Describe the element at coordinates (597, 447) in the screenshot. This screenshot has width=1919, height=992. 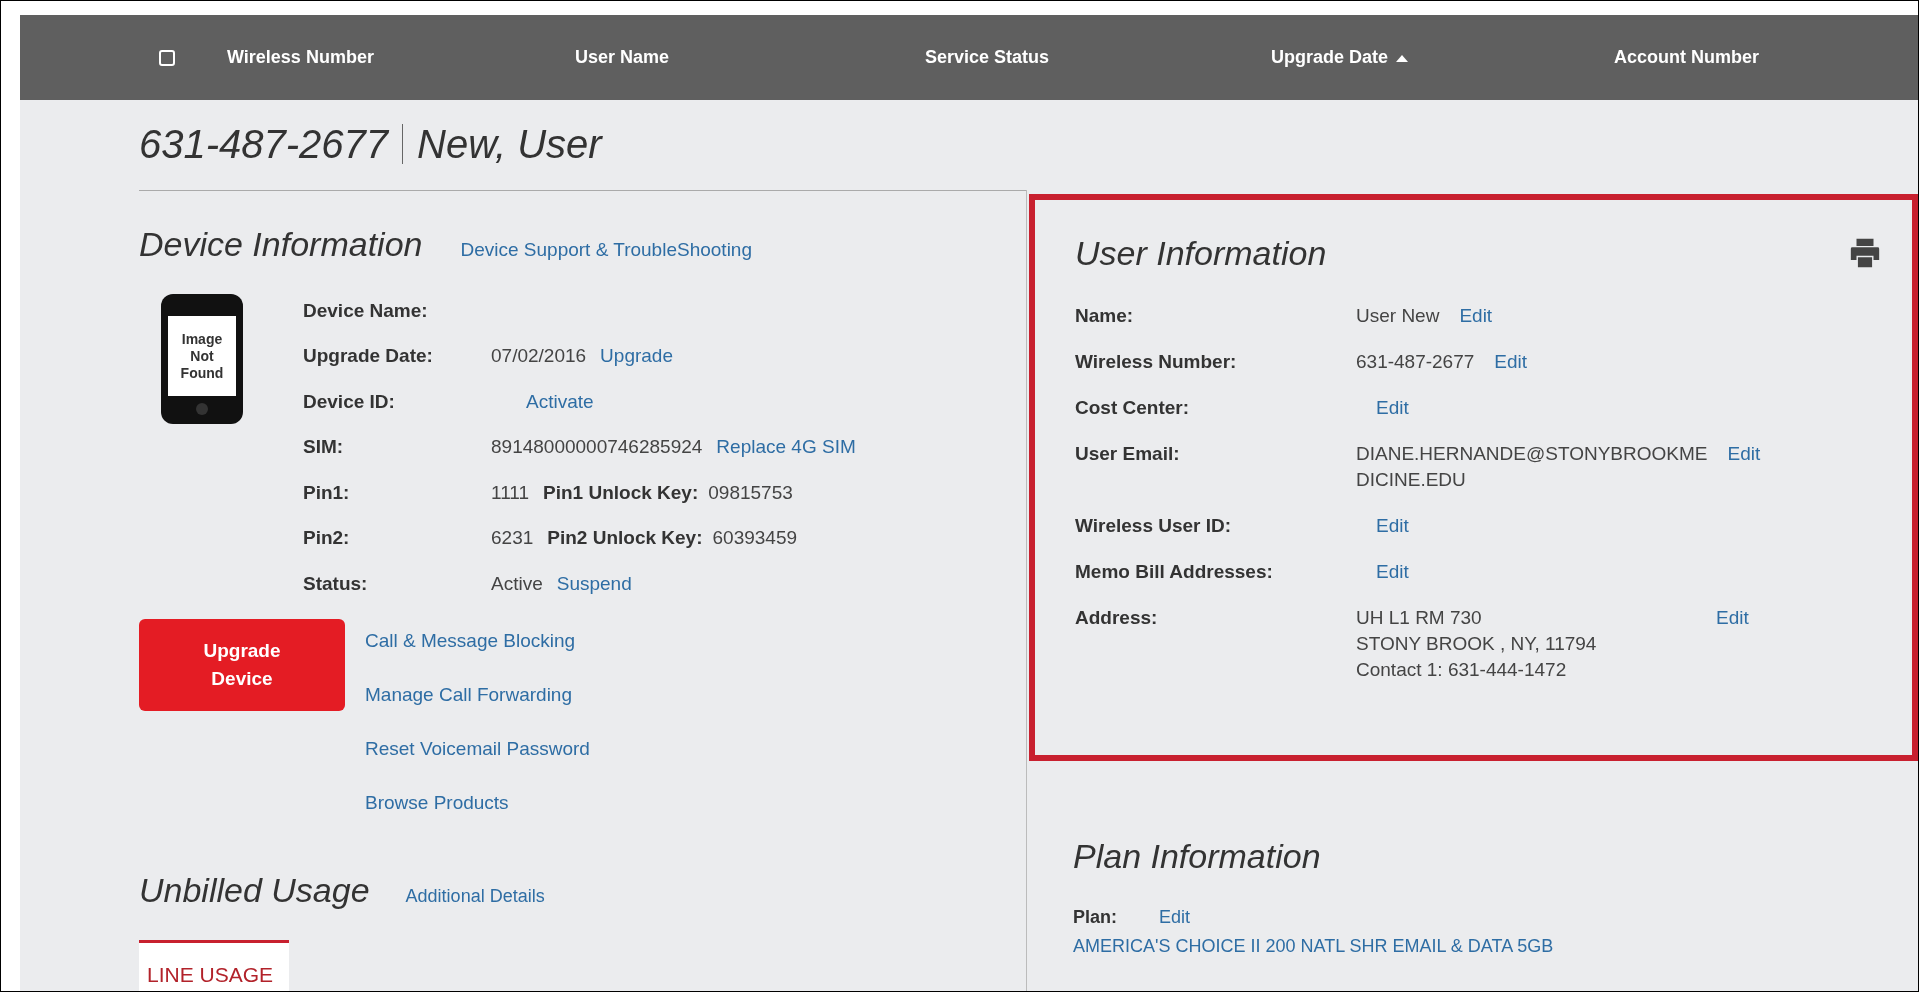
I see `field-value: 89148000000746285924` at that location.